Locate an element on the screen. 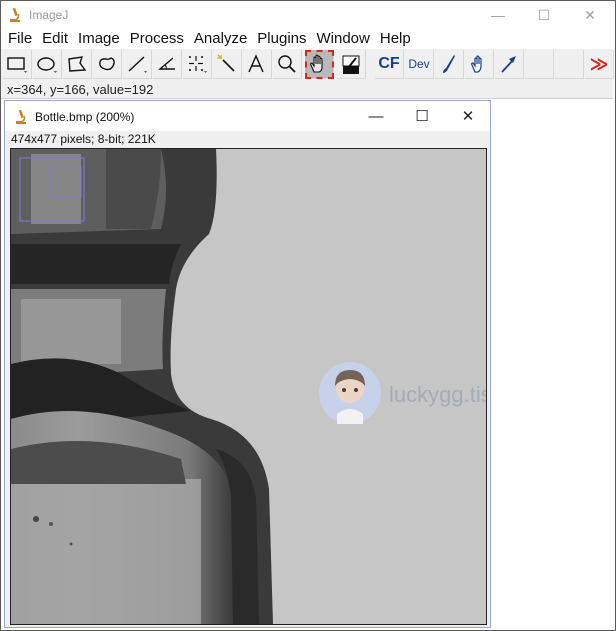 This screenshot has height=631, width=616. more-tools-icon: ≫ is located at coordinates (599, 63).